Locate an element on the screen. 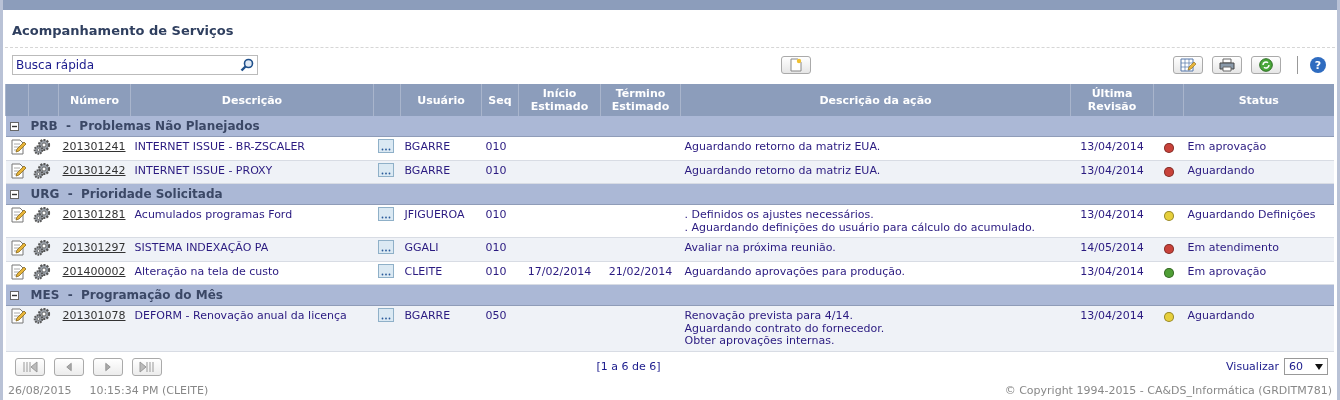 The image size is (1340, 400). dropdown-icon is located at coordinates (1319, 367).